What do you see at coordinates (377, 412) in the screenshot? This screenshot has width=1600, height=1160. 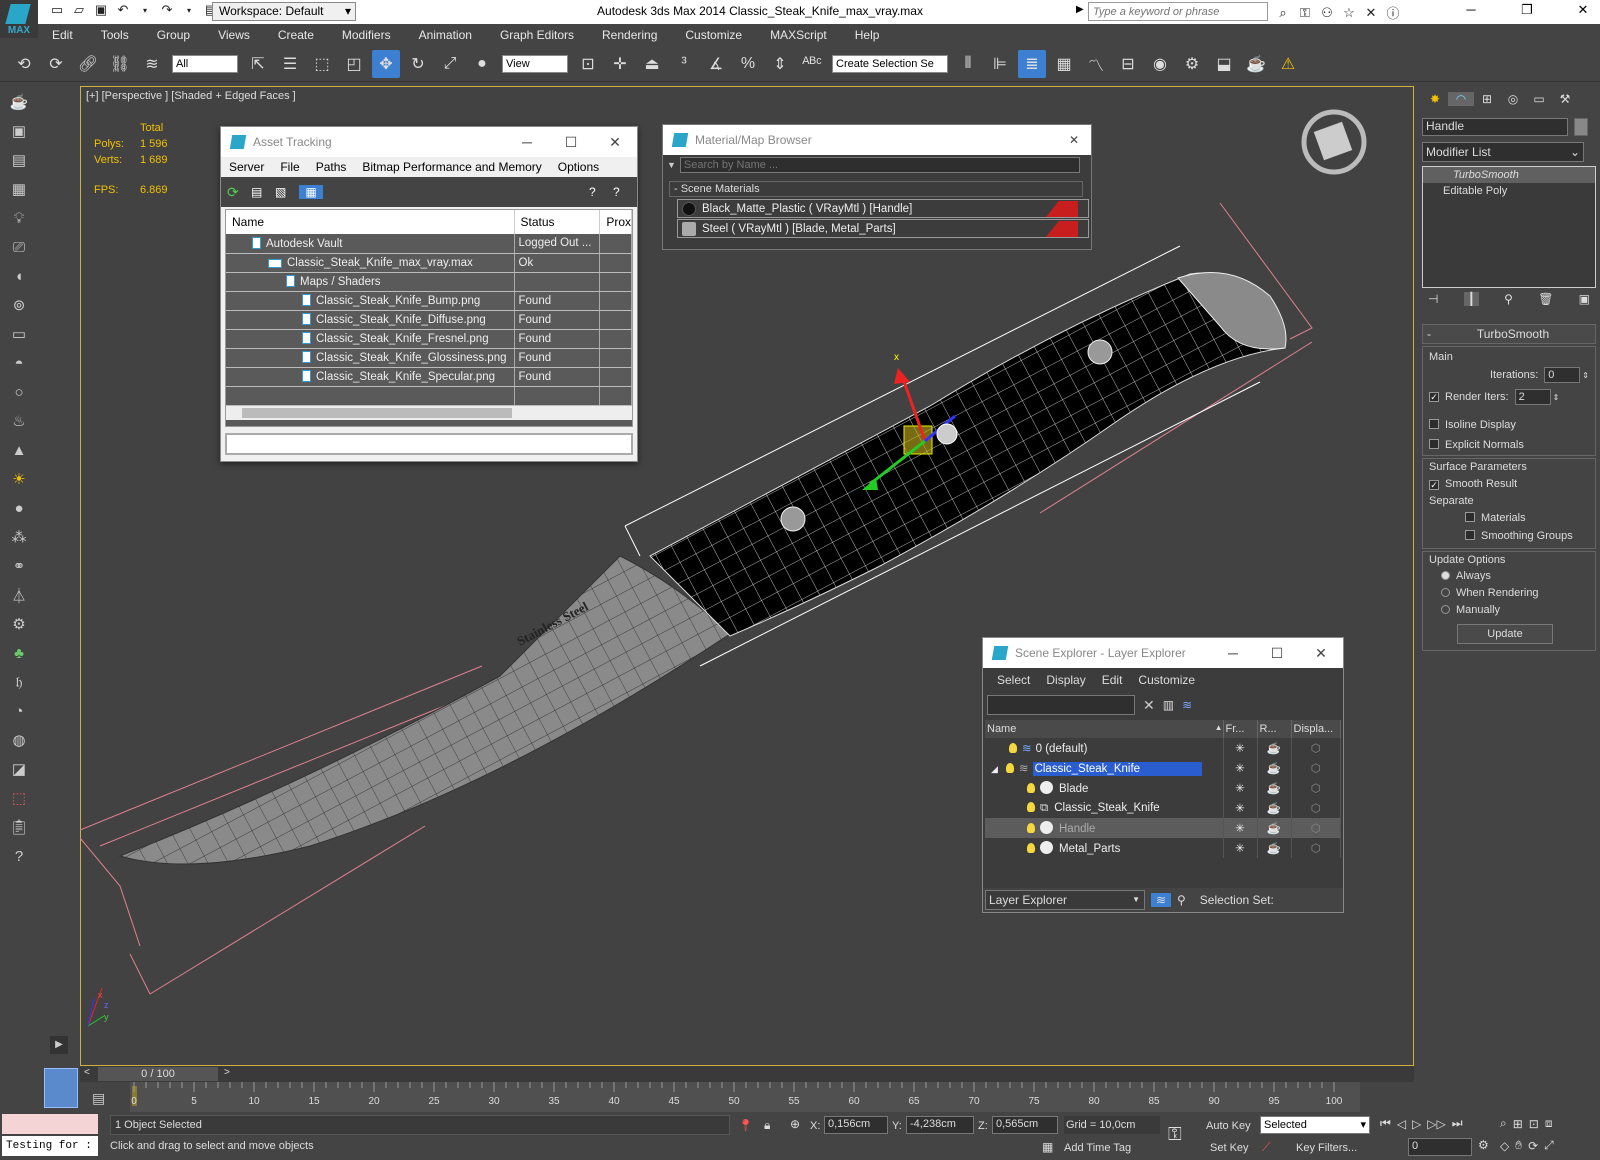 I see `scrollbar-thumb` at bounding box center [377, 412].